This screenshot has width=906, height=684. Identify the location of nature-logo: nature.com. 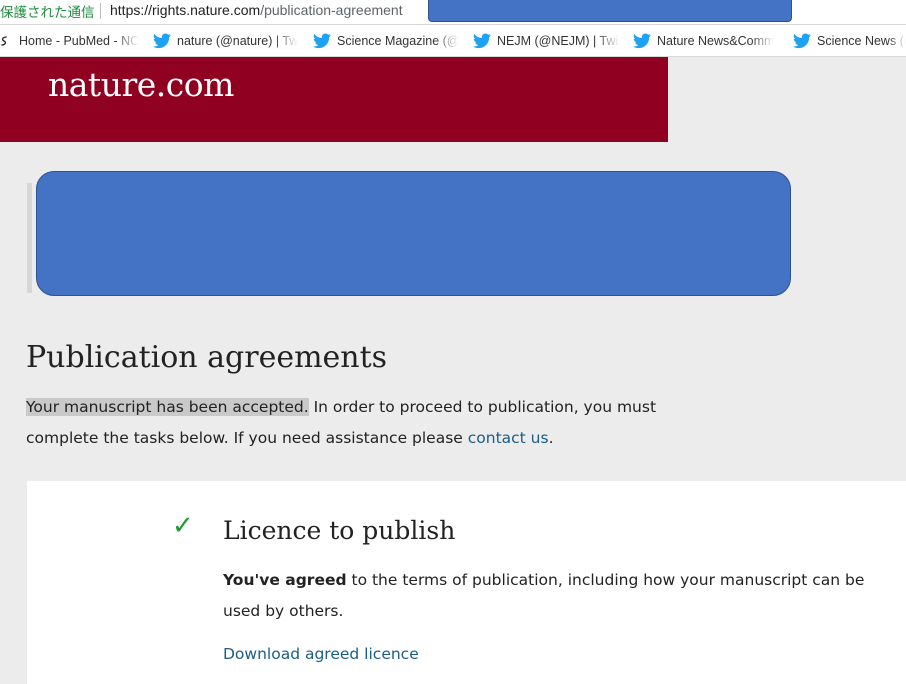
(141, 84).